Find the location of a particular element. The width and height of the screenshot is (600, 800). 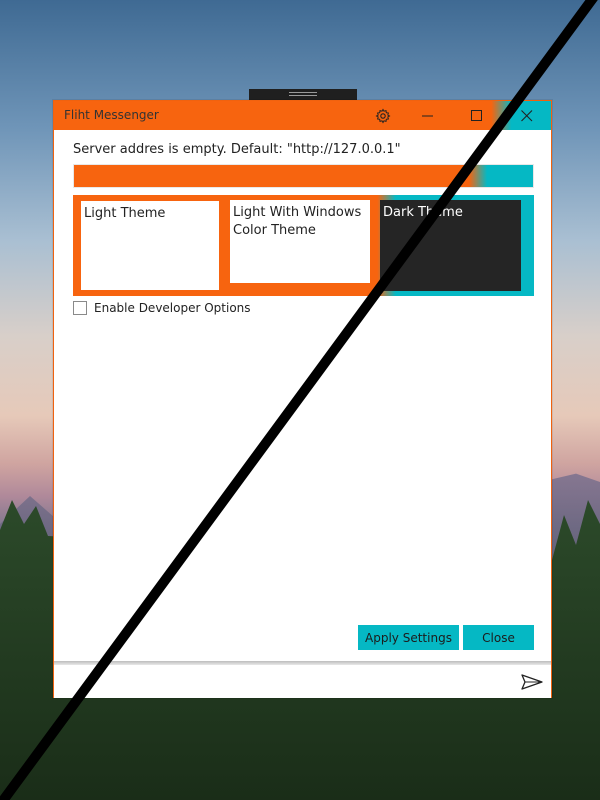

theme-card-accent-strip is located at coordinates (300, 287).